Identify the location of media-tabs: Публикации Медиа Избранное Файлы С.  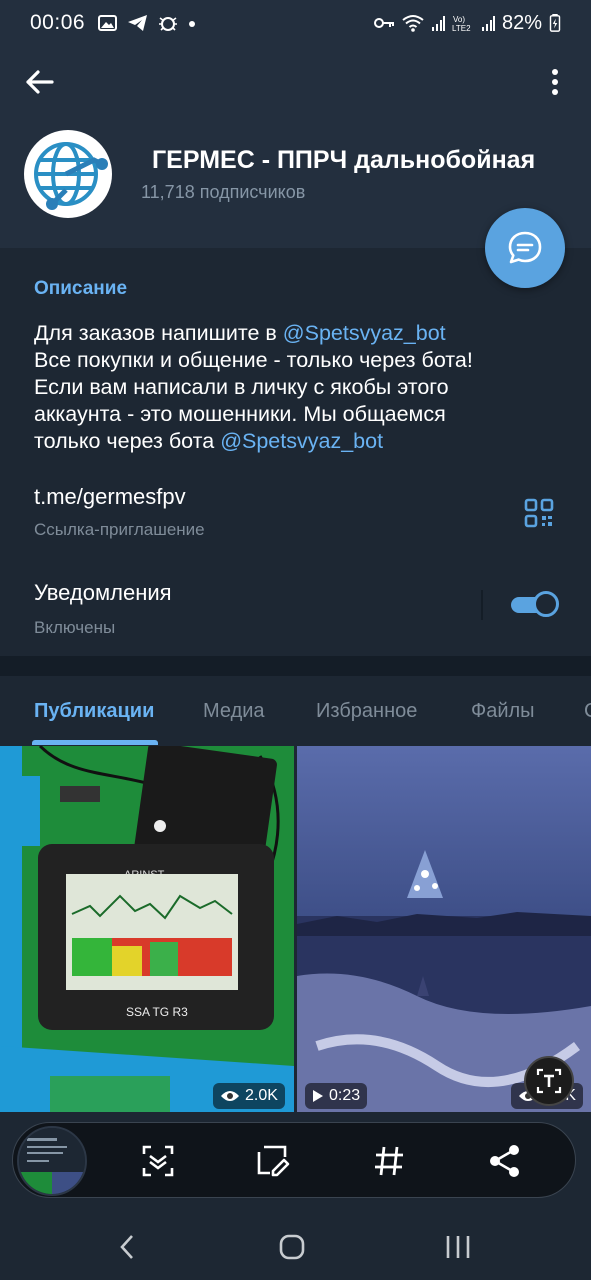
(295, 711).